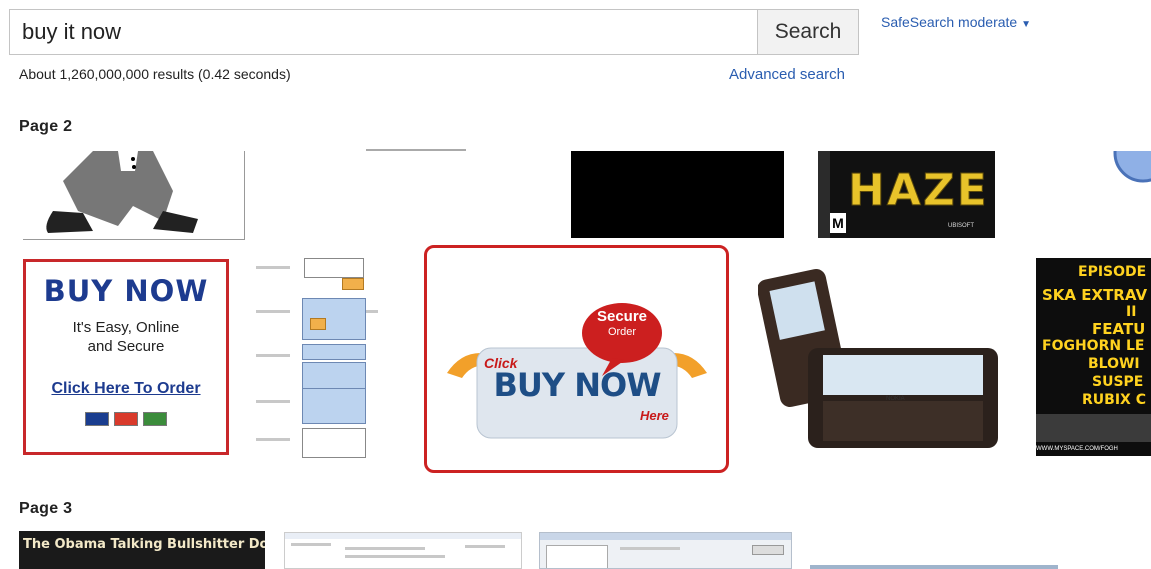  Describe the element at coordinates (1132, 167) in the screenshot. I see `circle-icon` at that location.